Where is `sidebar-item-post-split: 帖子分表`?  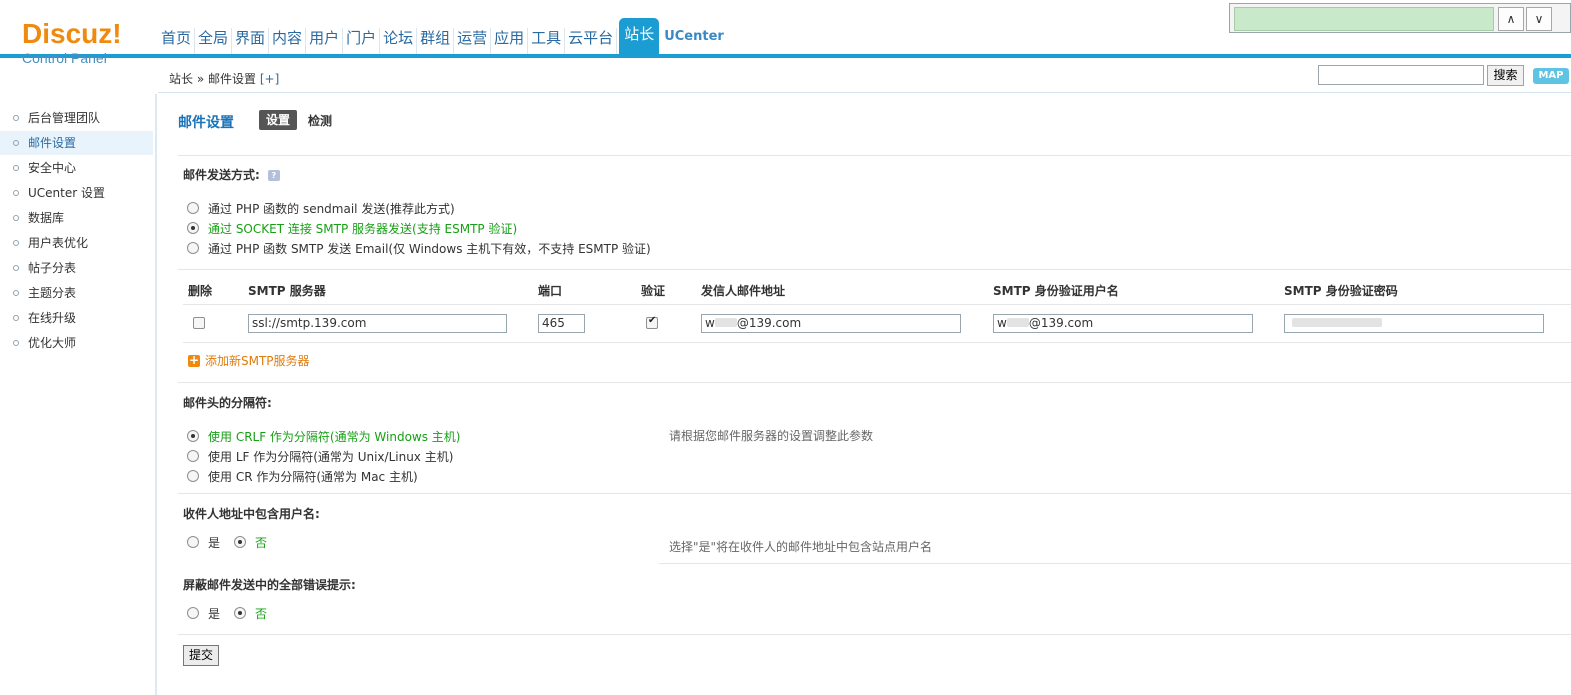 sidebar-item-post-split: 帖子分表 is located at coordinates (76, 268).